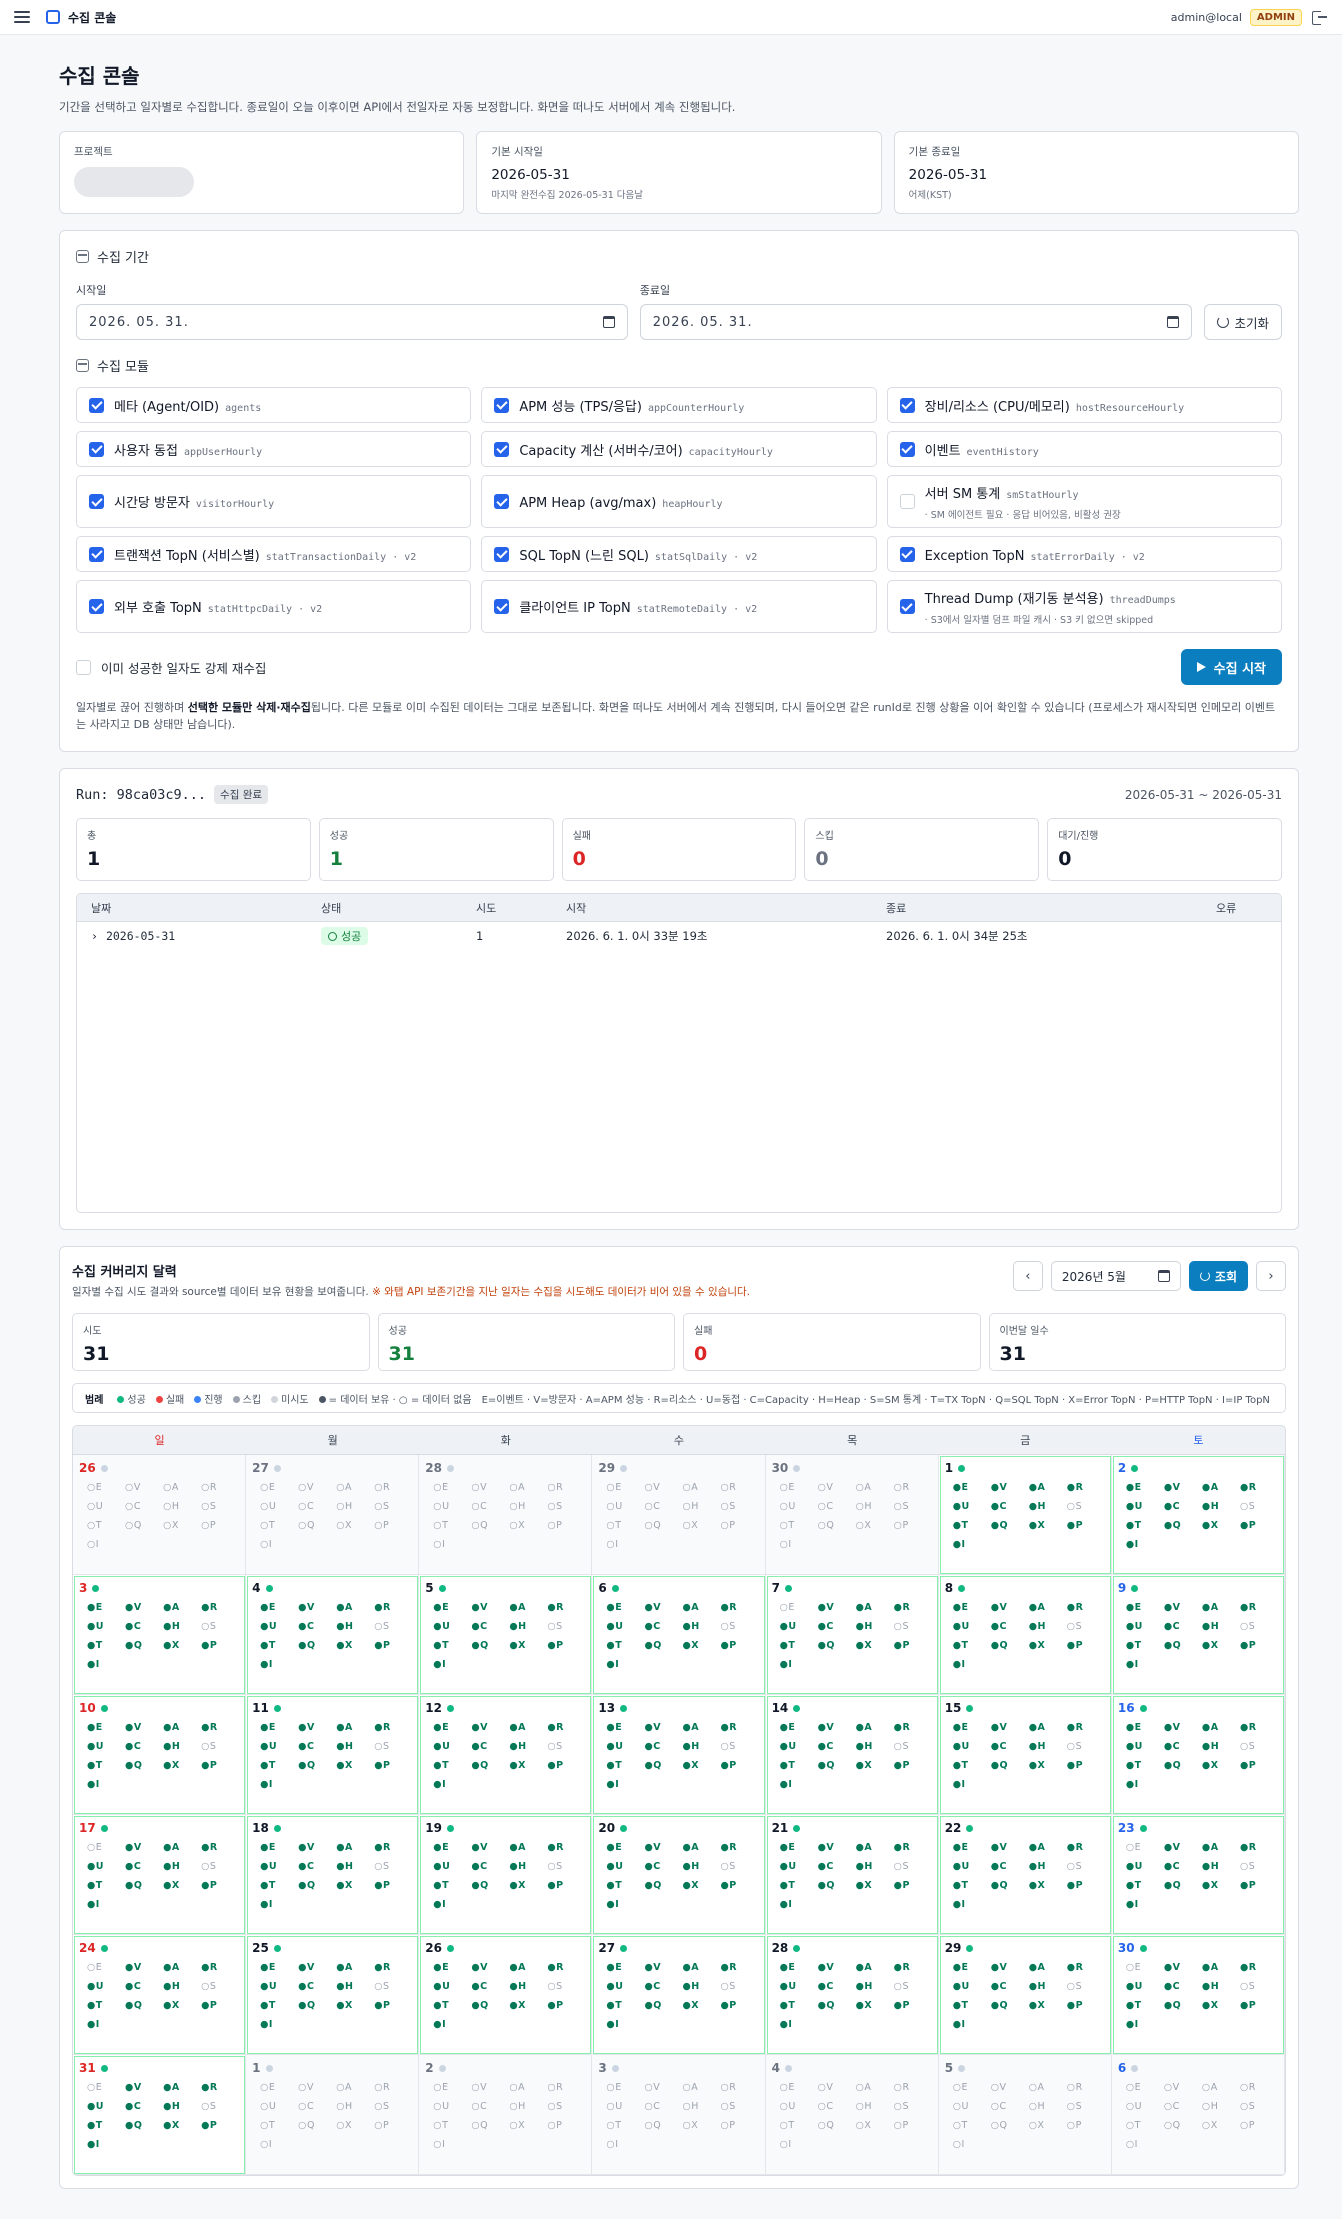  Describe the element at coordinates (94, 936) in the screenshot. I see `expand-chevron-icon: ›` at that location.